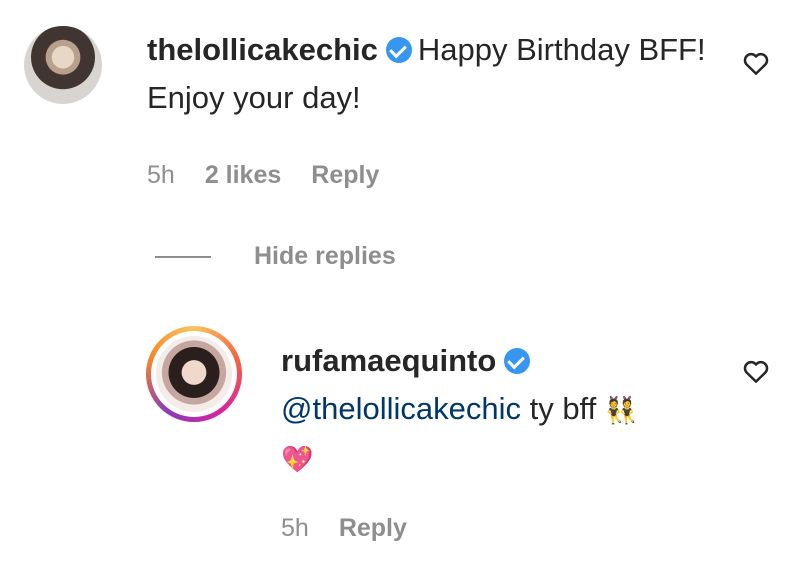 This screenshot has height=568, width=800. Describe the element at coordinates (388, 360) in the screenshot. I see `reply-username: rufamaequinto` at that location.